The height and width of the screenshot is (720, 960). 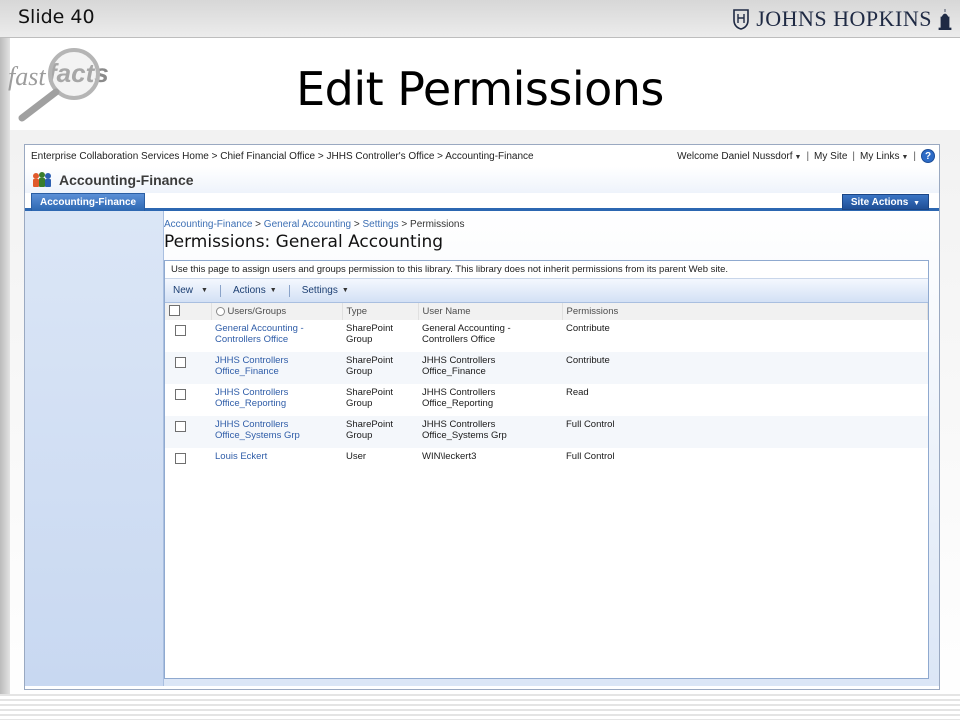 I want to click on user-group-link: General Accounting - Controllers Office, so click(x=259, y=334).